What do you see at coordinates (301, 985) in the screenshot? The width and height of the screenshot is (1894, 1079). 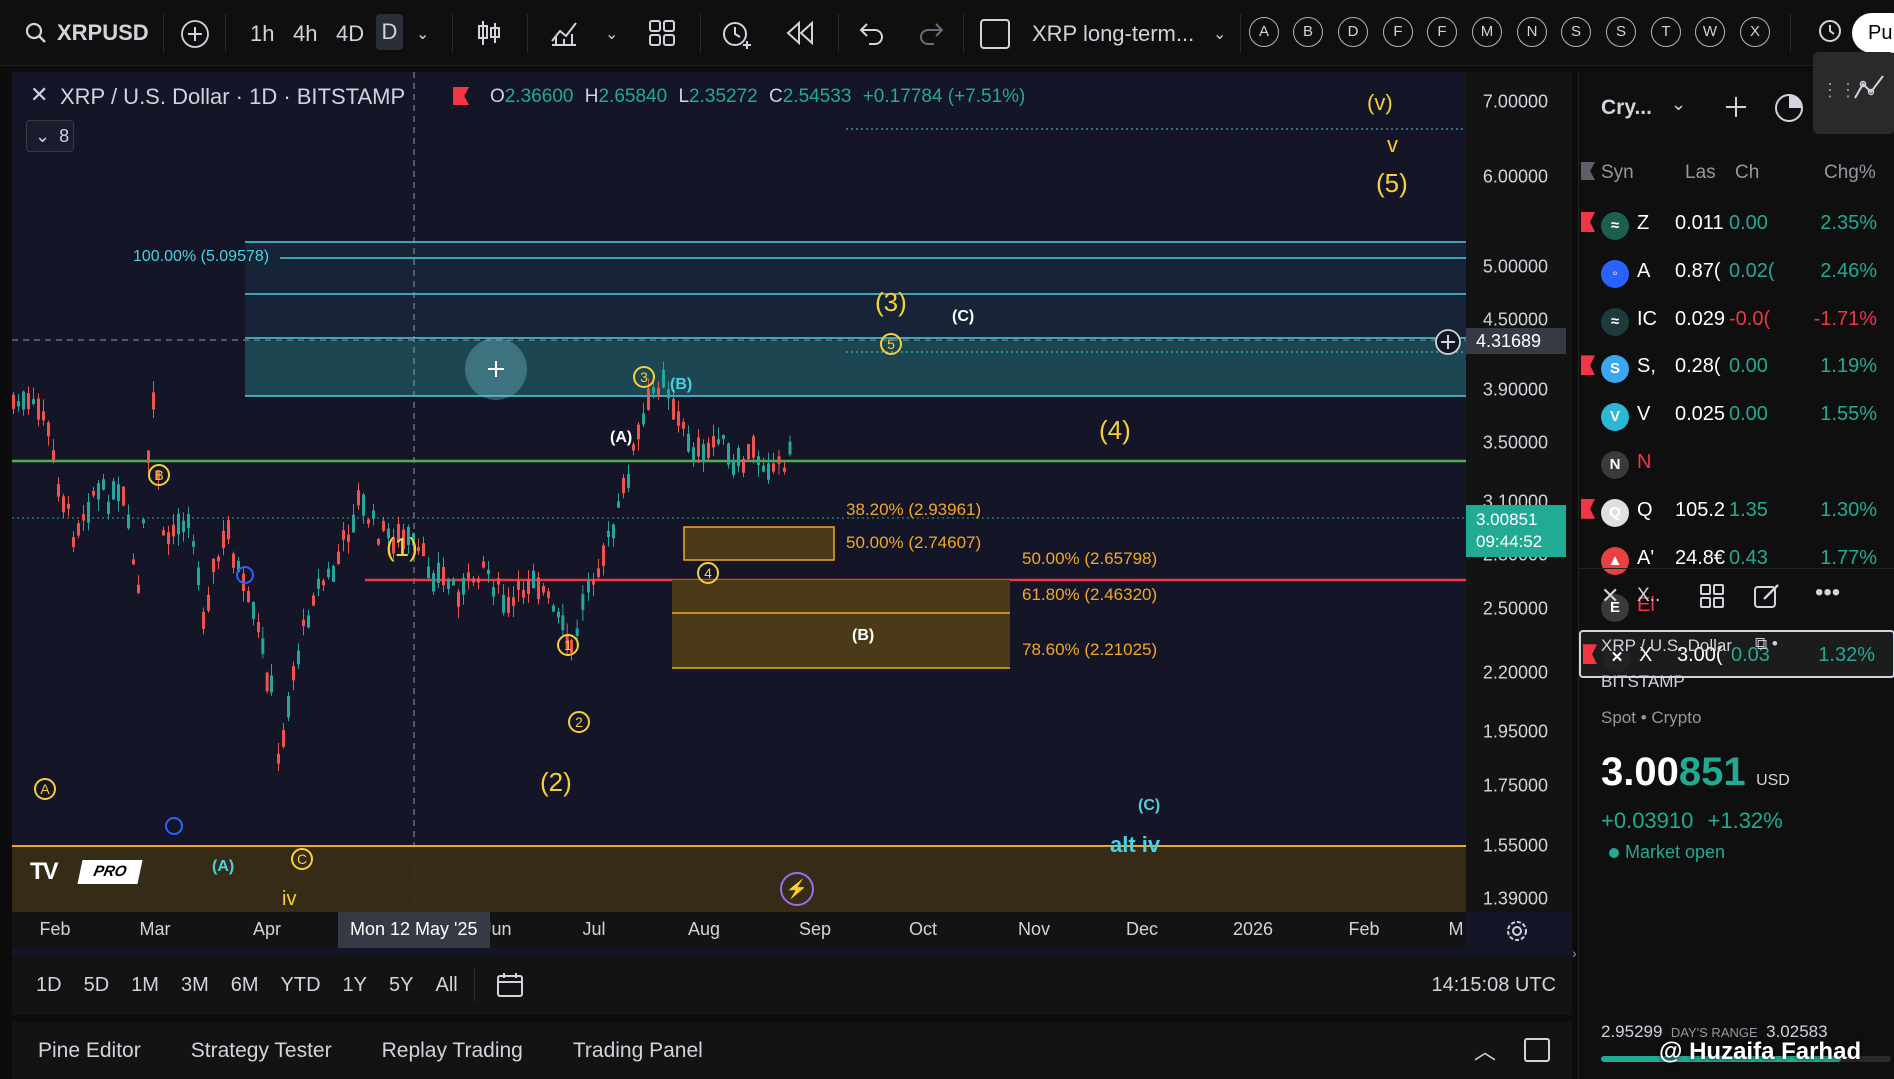 I see `range-ytd: YTD` at bounding box center [301, 985].